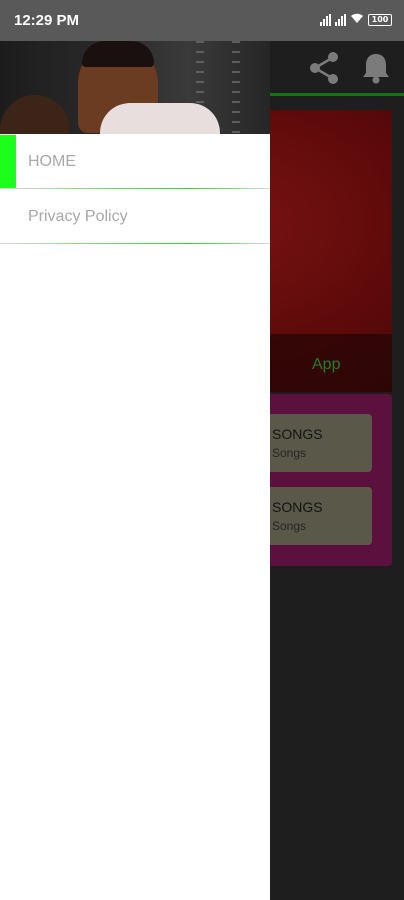 The image size is (404, 900). Describe the element at coordinates (52, 161) in the screenshot. I see `drawer-item-label: HOME` at that location.